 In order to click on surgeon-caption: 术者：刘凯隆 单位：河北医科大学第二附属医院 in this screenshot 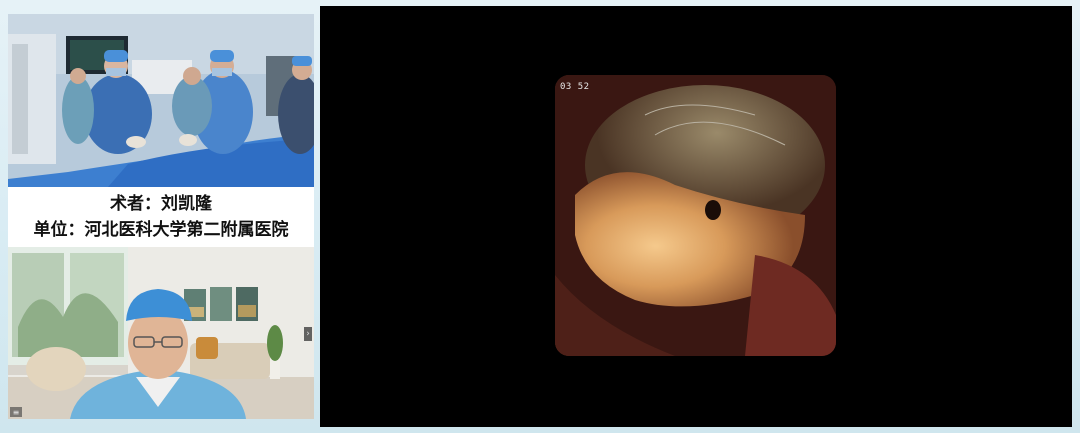, I will do `click(161, 217)`.